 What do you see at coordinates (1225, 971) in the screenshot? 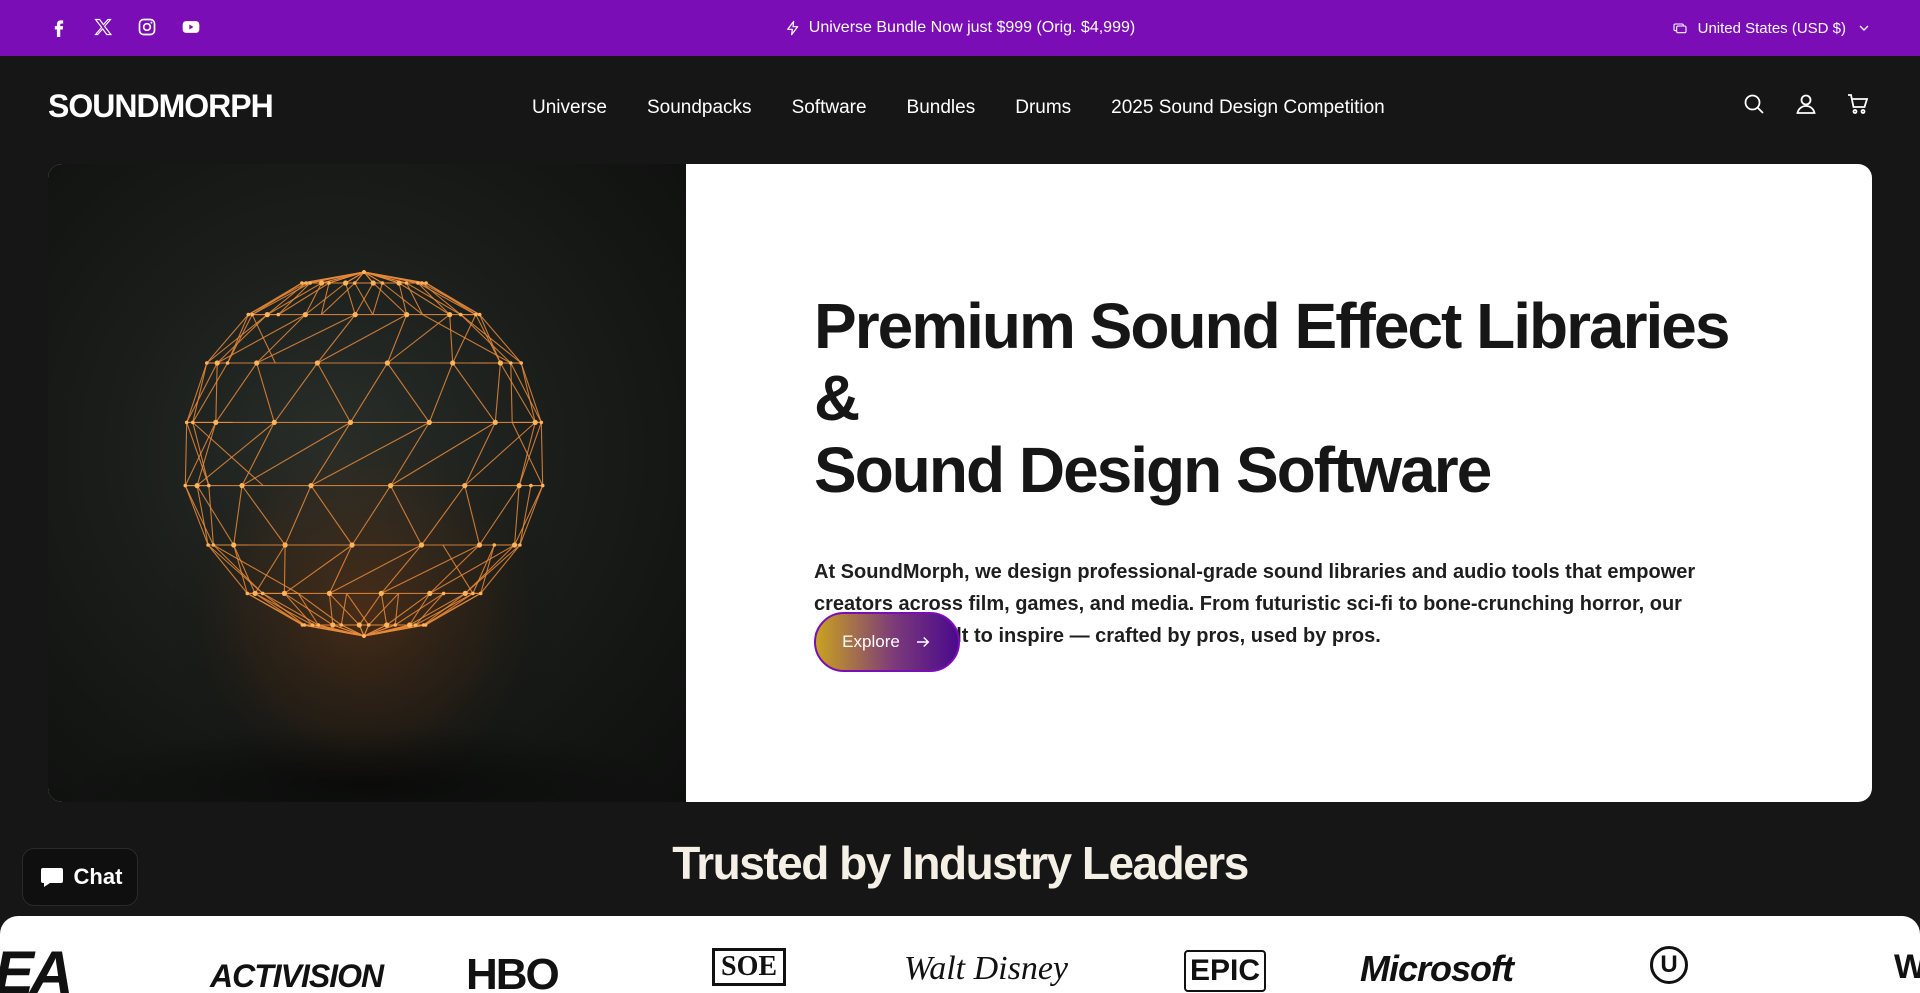
I see `brand-logo-epic: EPIC` at bounding box center [1225, 971].